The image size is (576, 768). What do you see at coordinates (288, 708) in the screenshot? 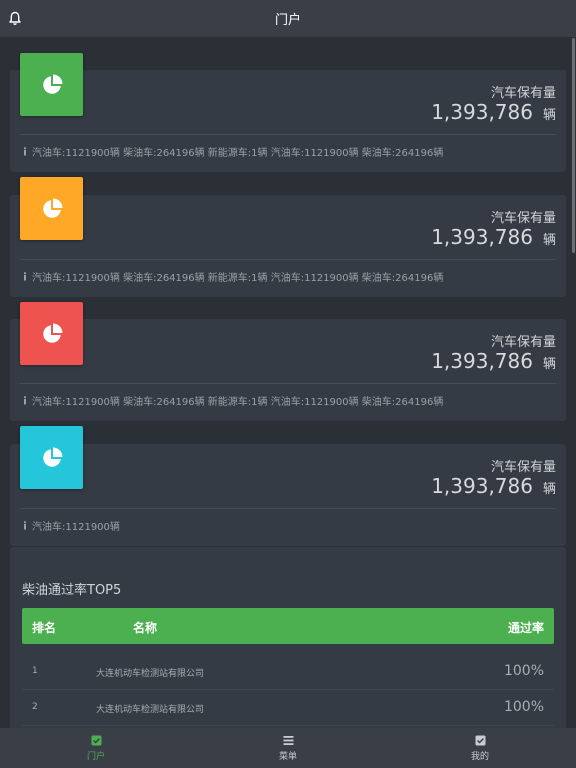
I see `table-row: 2 大连机动车检测站有限公司 100%` at bounding box center [288, 708].